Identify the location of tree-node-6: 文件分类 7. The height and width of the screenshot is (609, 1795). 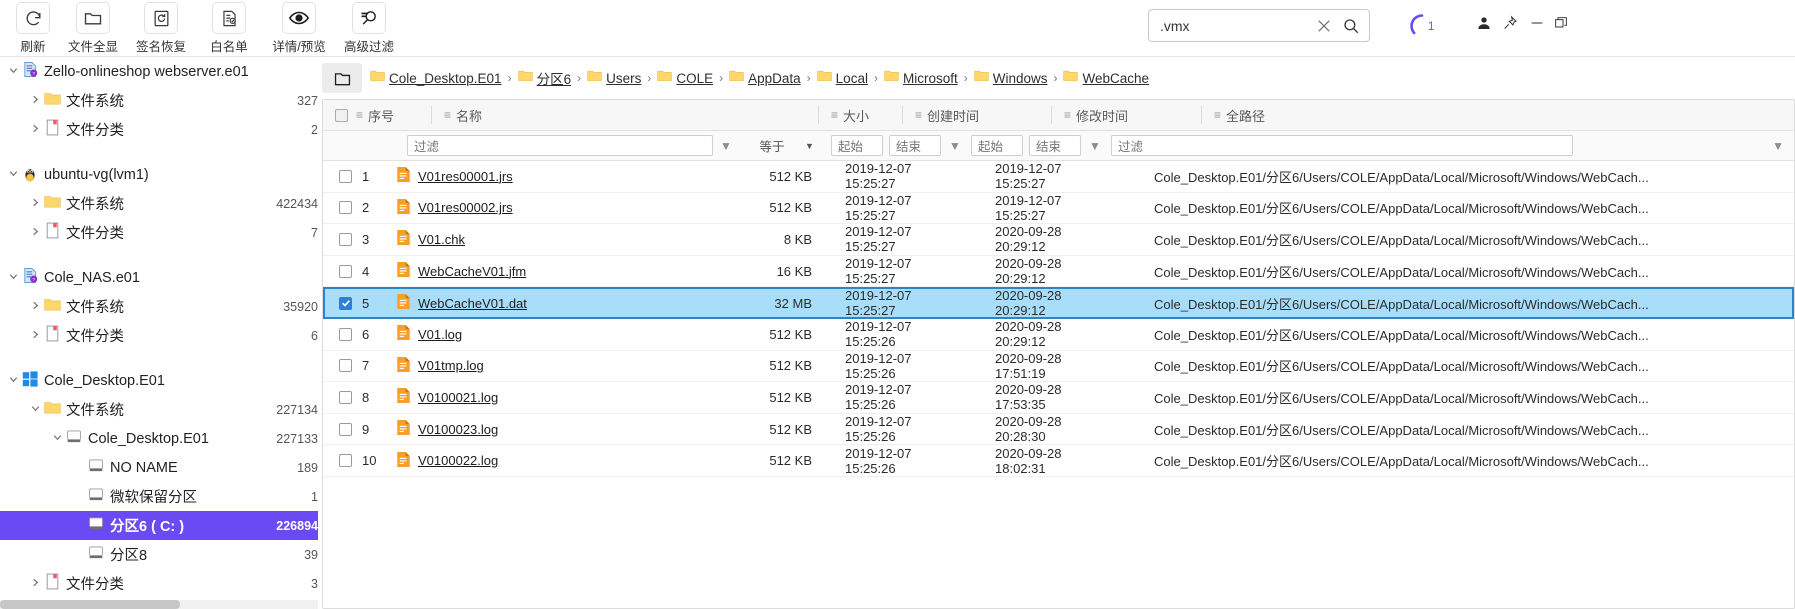
(159, 232).